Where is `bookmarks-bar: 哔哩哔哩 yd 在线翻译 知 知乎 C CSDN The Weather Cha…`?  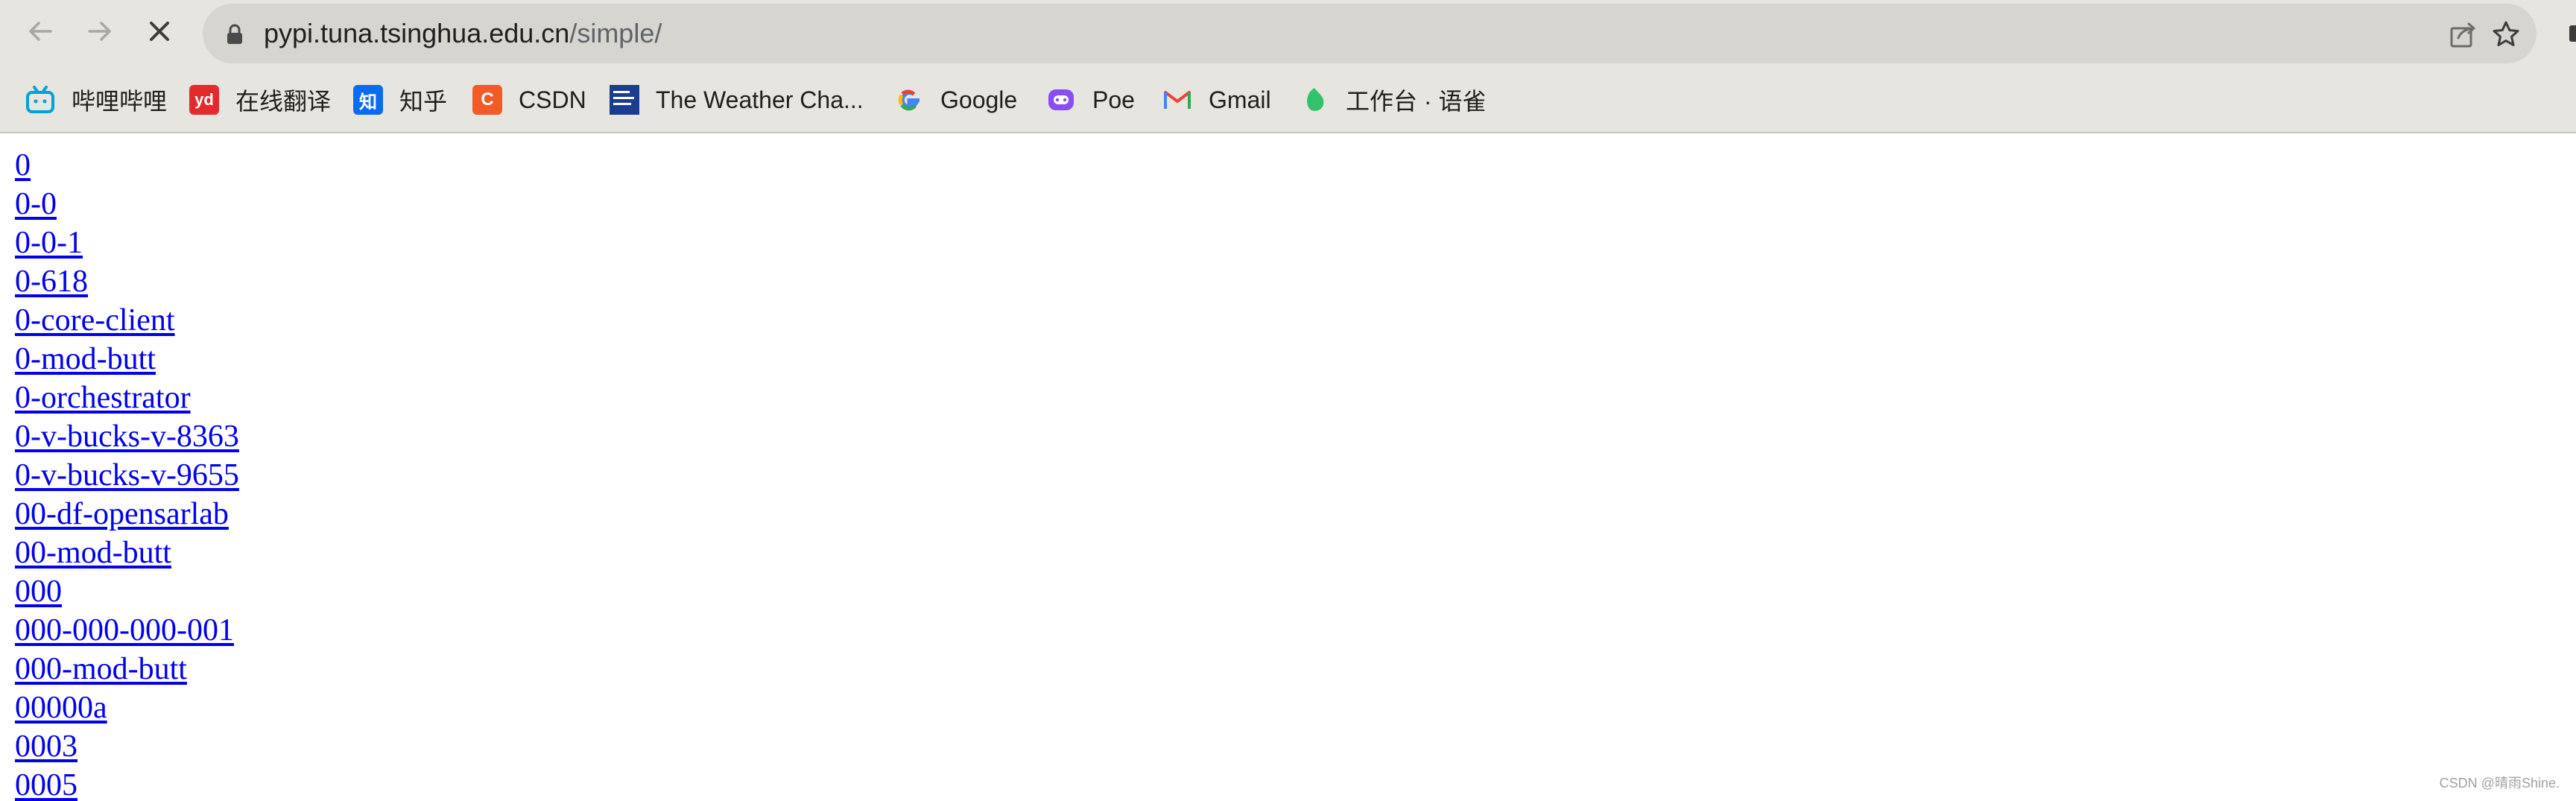 bookmarks-bar: 哔哩哔哩 yd 在线翻译 知 知乎 C CSDN The Weather Cha… is located at coordinates (1288, 100).